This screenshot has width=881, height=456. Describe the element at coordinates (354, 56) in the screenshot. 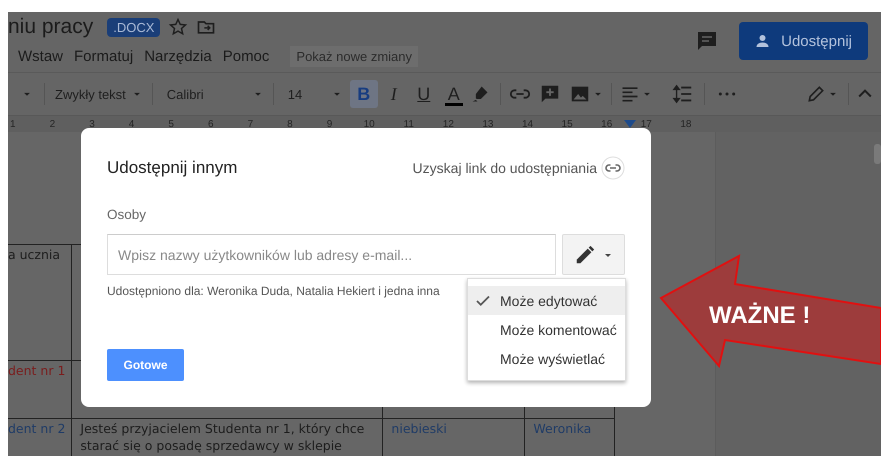

I see `changes-chip: Pokaż nowe zmiany` at that location.